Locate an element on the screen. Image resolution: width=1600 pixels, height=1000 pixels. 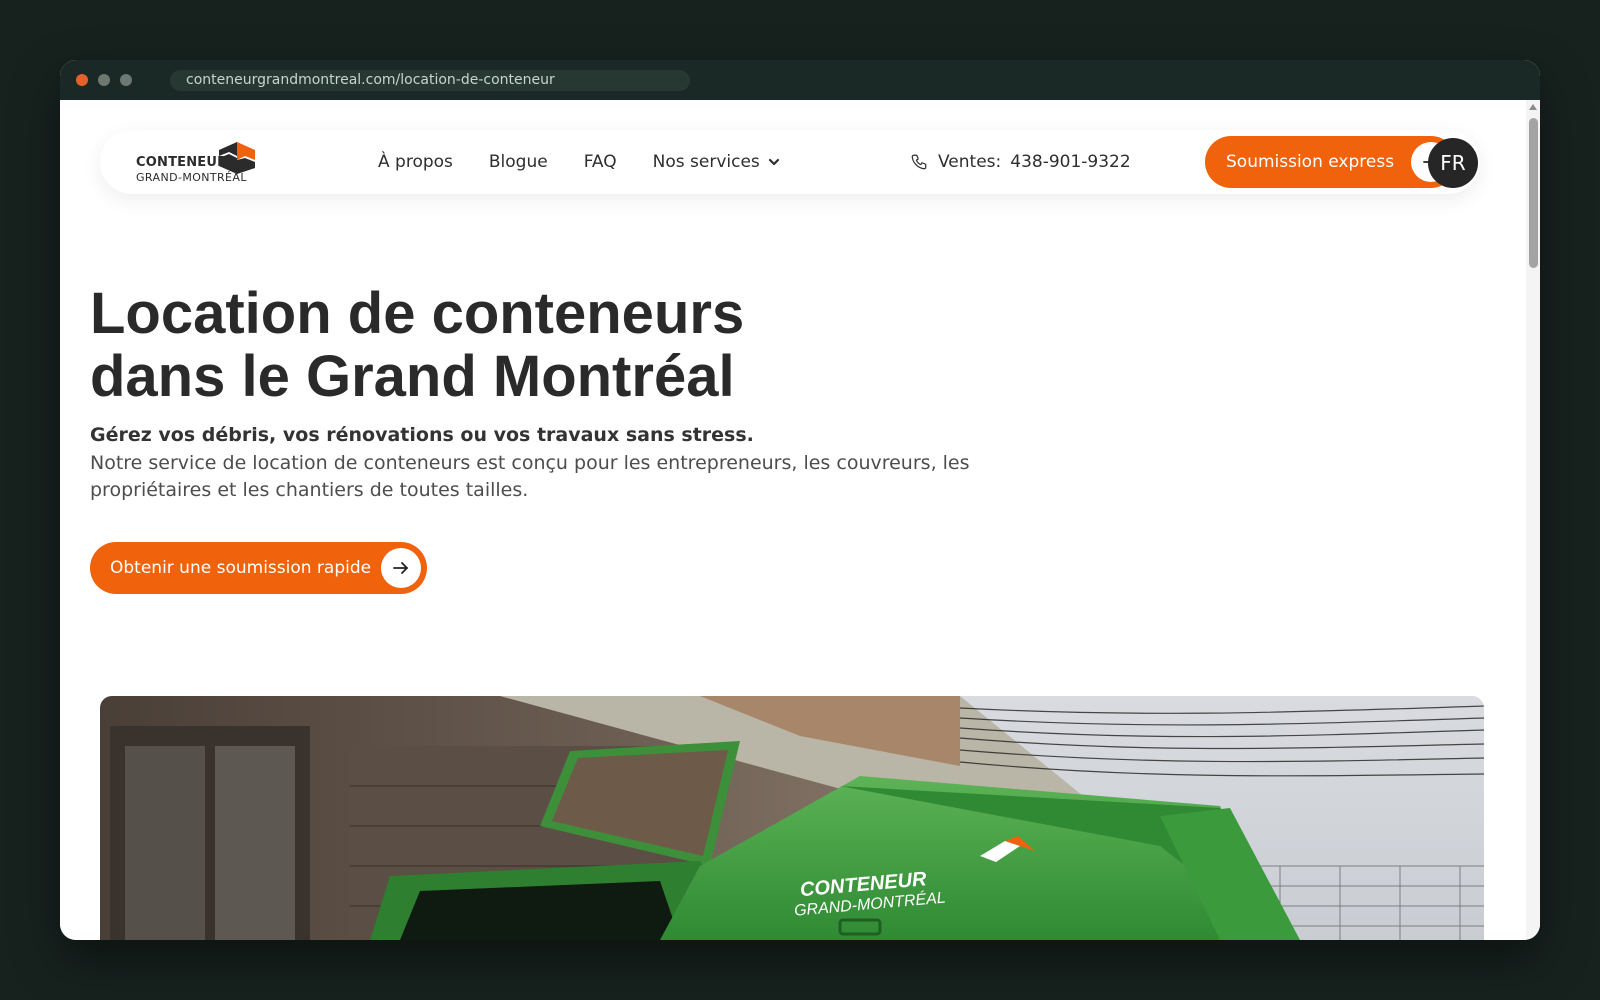
phone-icon is located at coordinates (919, 162).